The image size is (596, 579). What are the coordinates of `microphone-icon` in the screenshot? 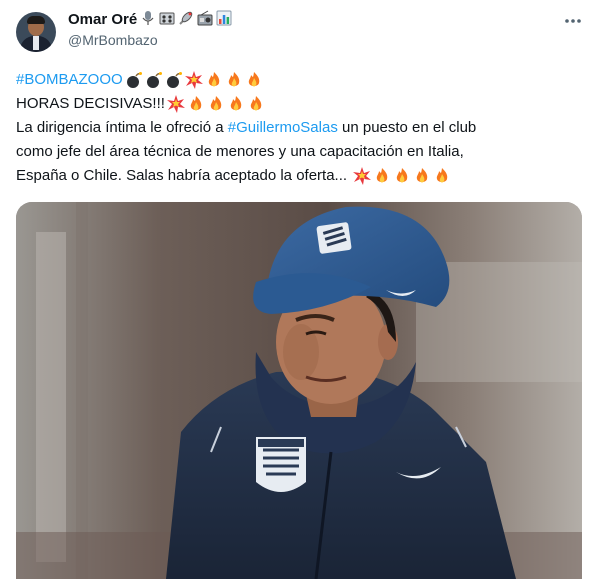 It's located at (148, 18).